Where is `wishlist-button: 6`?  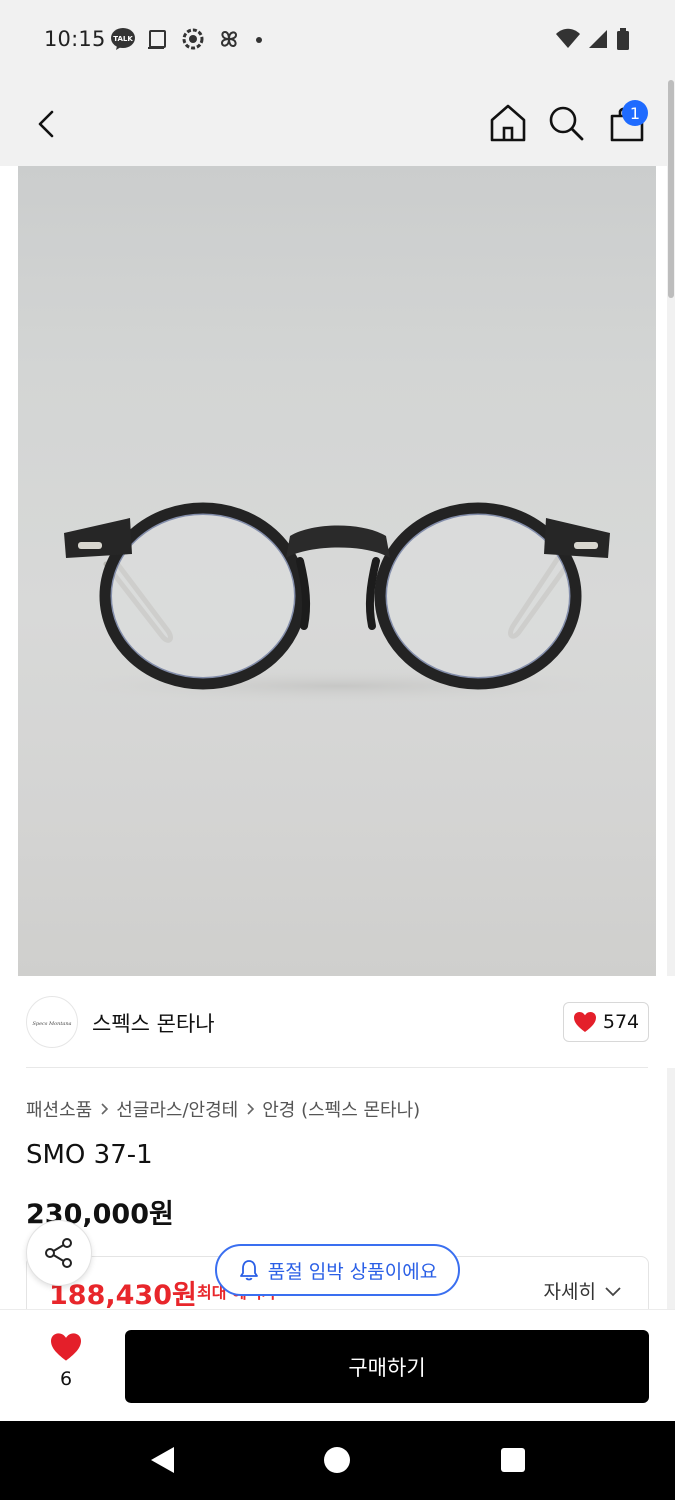 wishlist-button: 6 is located at coordinates (66, 1361).